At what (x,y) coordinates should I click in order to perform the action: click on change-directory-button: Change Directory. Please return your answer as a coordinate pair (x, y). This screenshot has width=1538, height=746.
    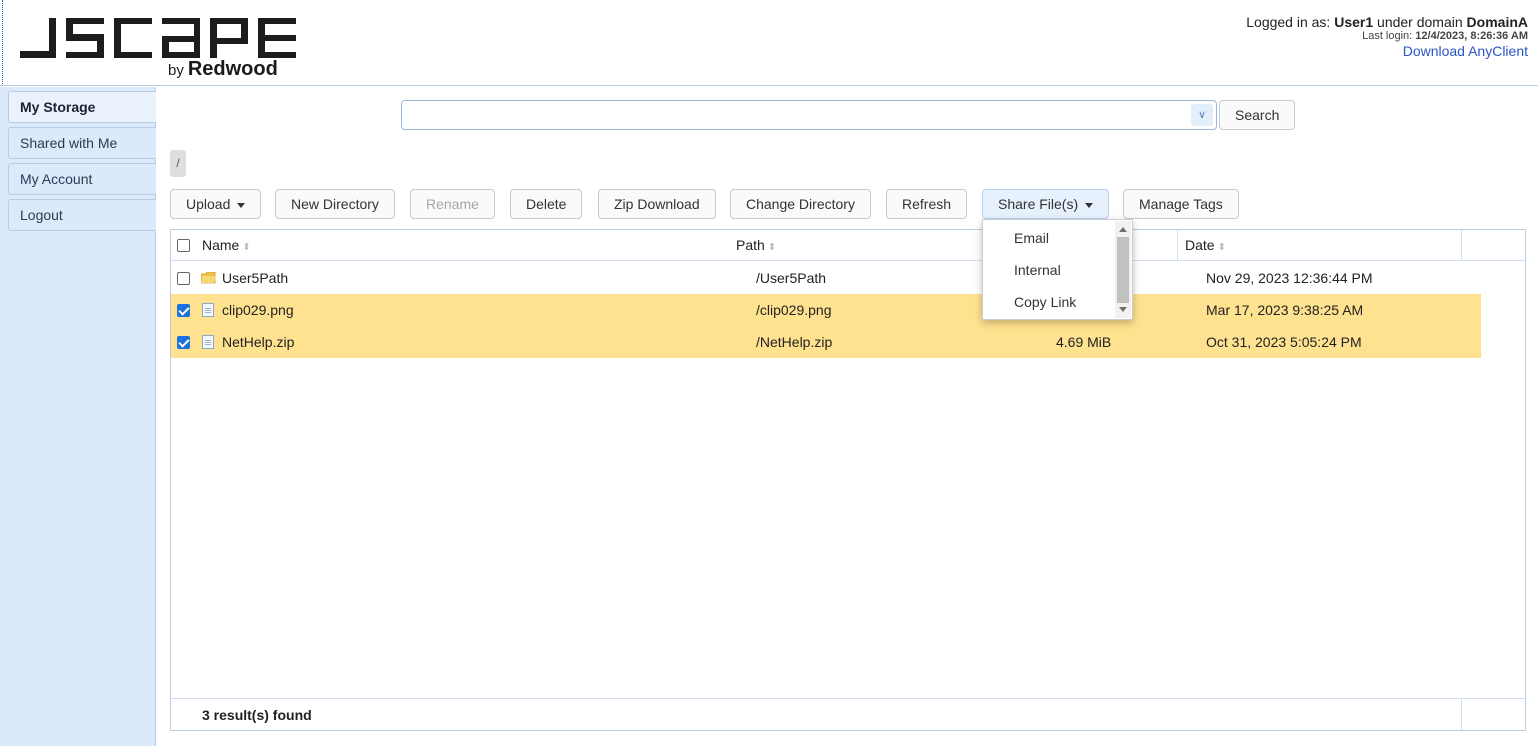
    Looking at the image, I should click on (800, 204).